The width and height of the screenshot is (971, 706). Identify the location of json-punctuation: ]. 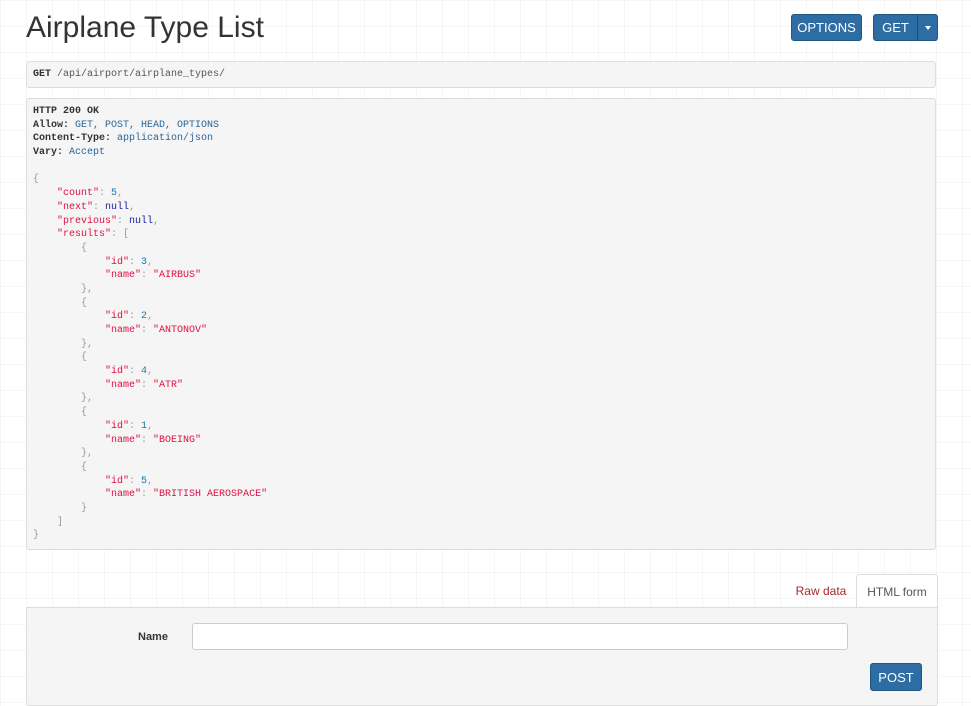
(60, 522).